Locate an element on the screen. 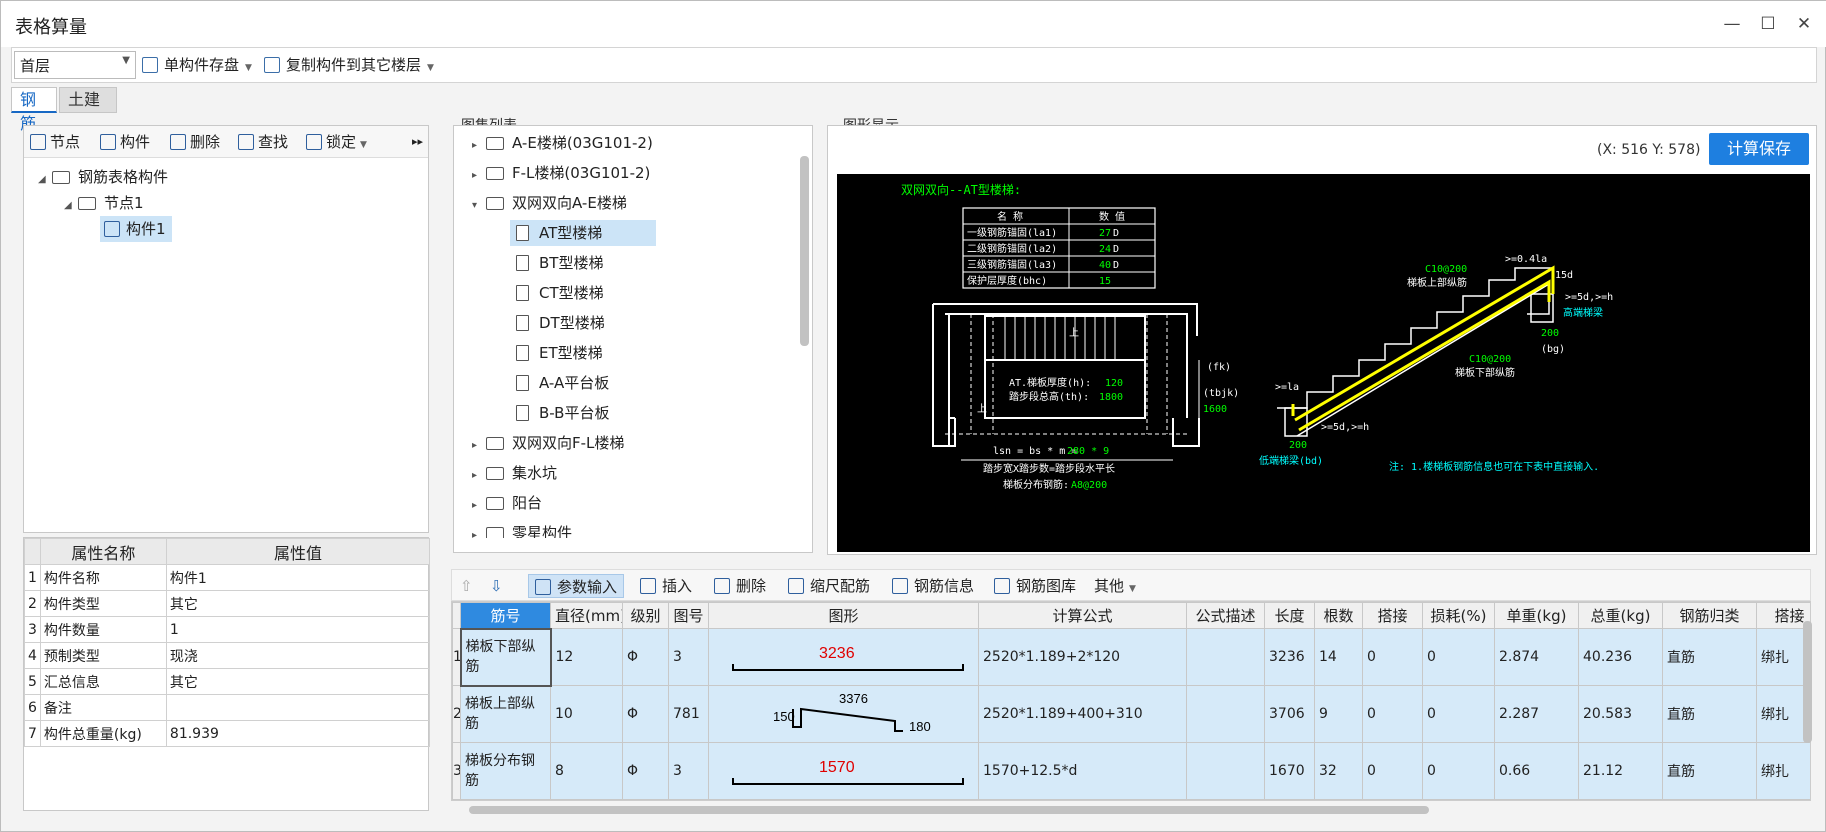 The height and width of the screenshot is (832, 1826). cell-lap-type: 绑扎 is located at coordinates (1783, 771).